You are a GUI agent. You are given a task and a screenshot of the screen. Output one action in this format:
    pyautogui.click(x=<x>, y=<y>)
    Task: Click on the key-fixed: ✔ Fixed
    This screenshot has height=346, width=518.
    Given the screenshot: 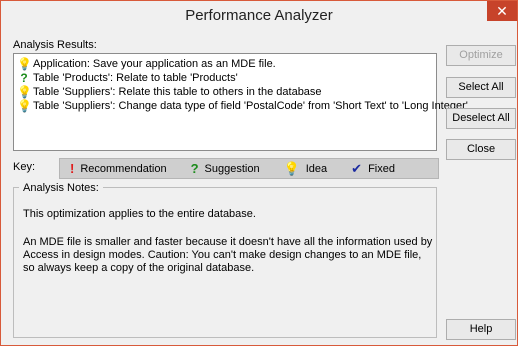 What is the action you would take?
    pyautogui.click(x=373, y=169)
    